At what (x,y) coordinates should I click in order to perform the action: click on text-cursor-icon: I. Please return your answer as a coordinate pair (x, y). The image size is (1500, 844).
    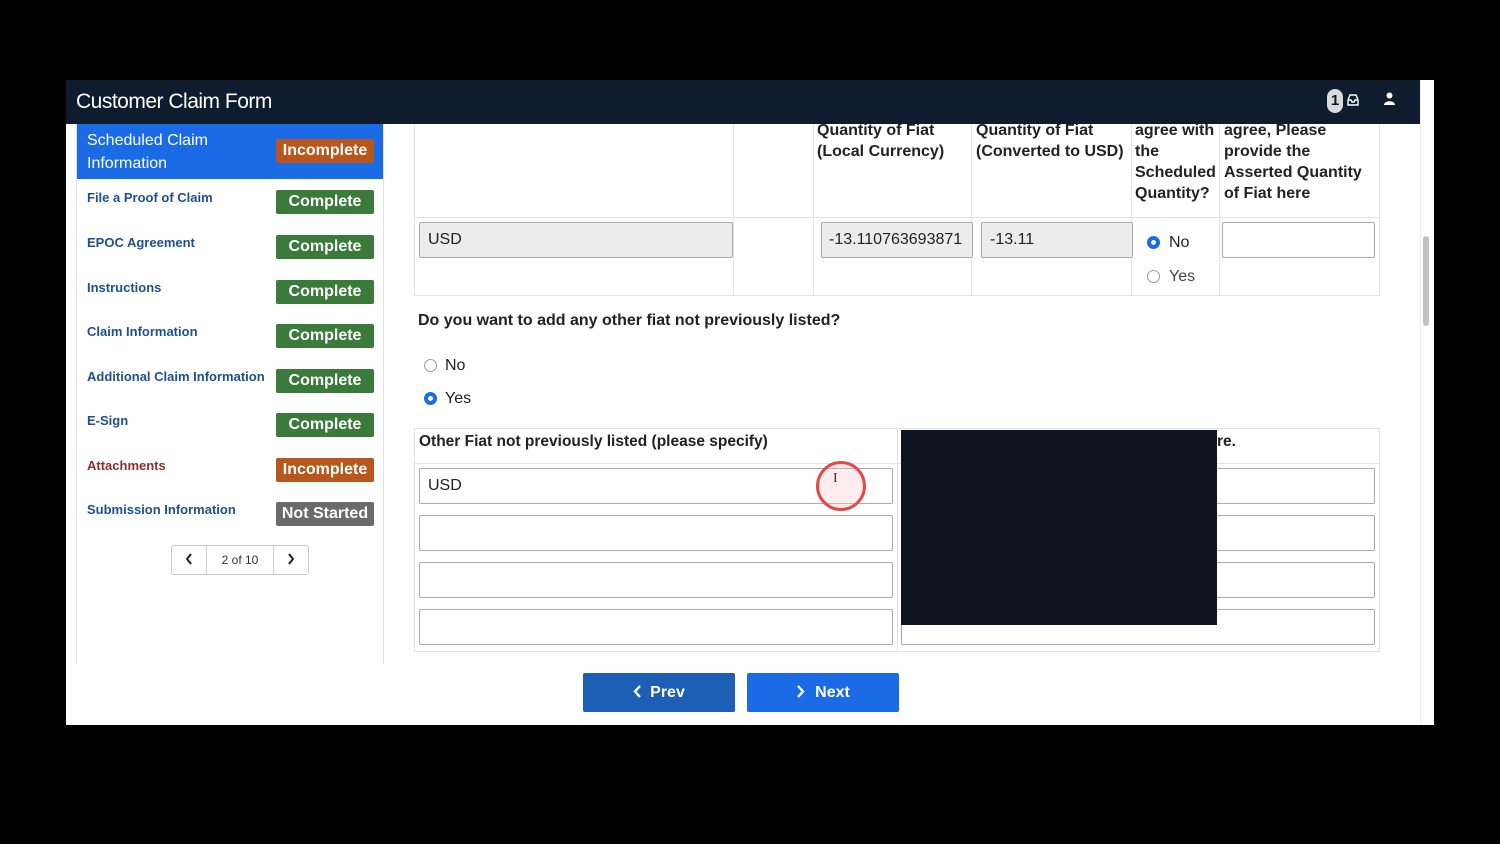
    Looking at the image, I should click on (835, 478).